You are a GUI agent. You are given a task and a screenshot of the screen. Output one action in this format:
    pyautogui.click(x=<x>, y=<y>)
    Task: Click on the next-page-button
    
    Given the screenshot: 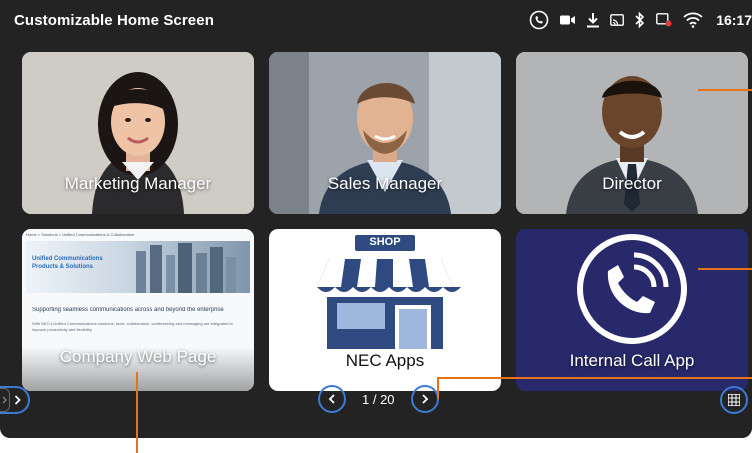 What is the action you would take?
    pyautogui.click(x=424, y=399)
    